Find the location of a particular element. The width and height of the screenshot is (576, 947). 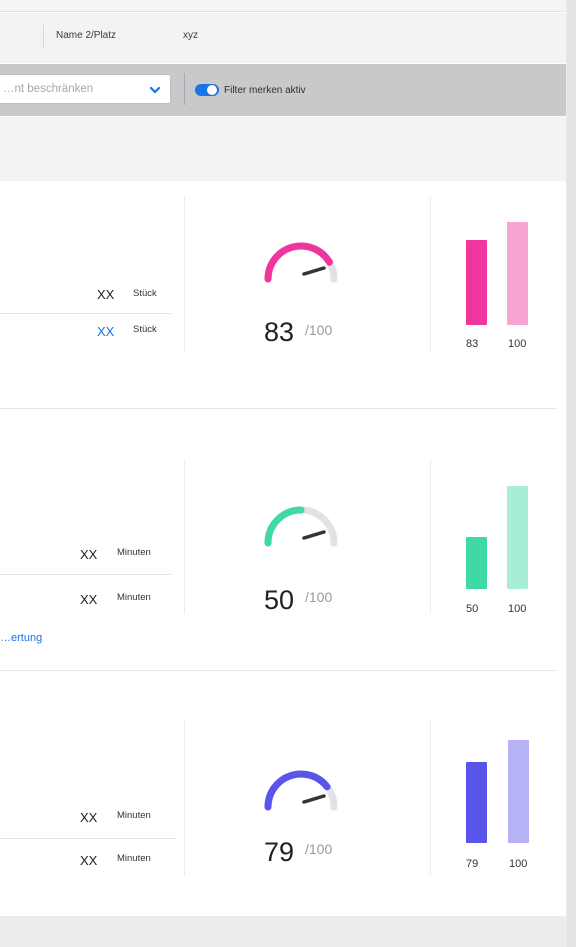

remember-filter-toggle is located at coordinates (207, 90).